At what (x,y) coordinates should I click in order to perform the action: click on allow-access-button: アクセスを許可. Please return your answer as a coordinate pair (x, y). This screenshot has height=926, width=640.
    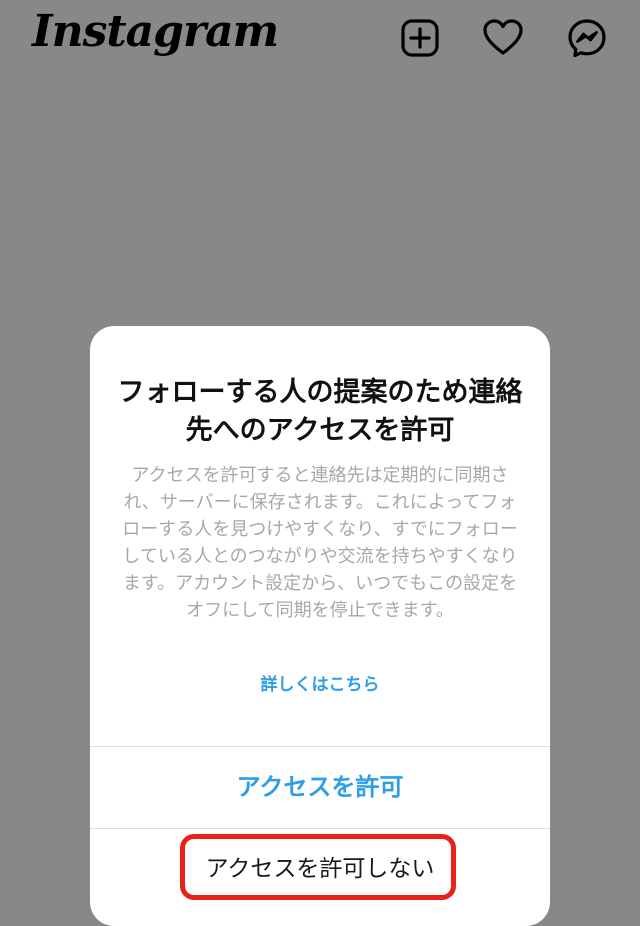
    Looking at the image, I should click on (320, 787).